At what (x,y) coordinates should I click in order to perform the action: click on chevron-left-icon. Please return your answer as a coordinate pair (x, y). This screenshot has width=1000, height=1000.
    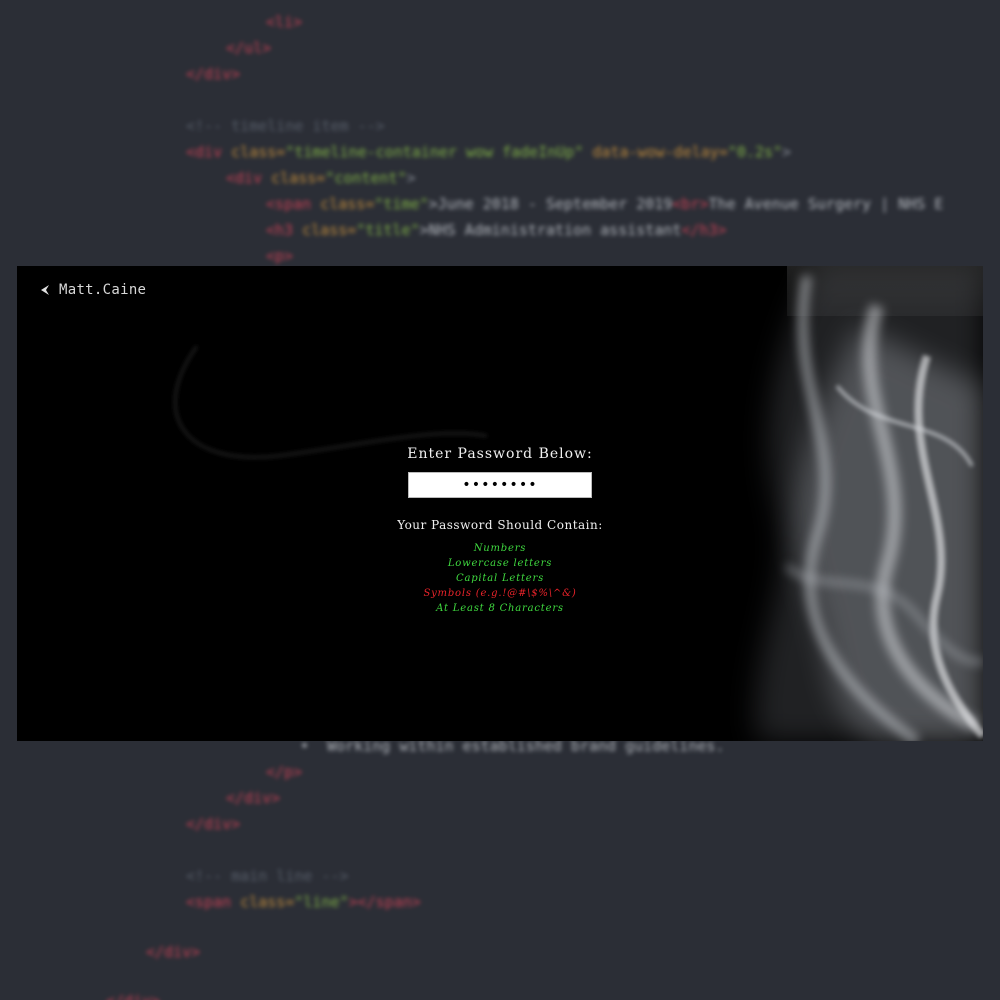
    Looking at the image, I should click on (45, 290).